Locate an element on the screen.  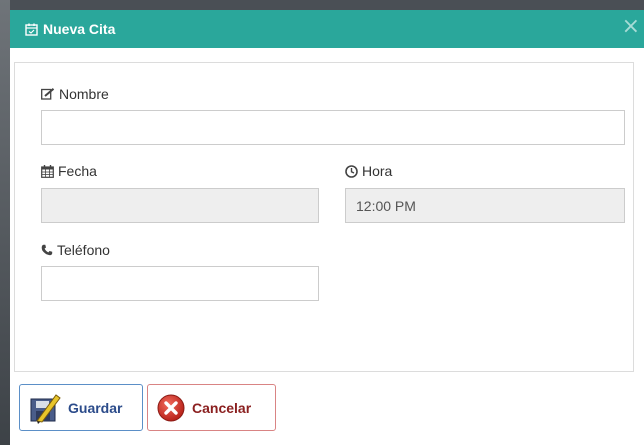
fecha-label: Fecha is located at coordinates (69, 171).